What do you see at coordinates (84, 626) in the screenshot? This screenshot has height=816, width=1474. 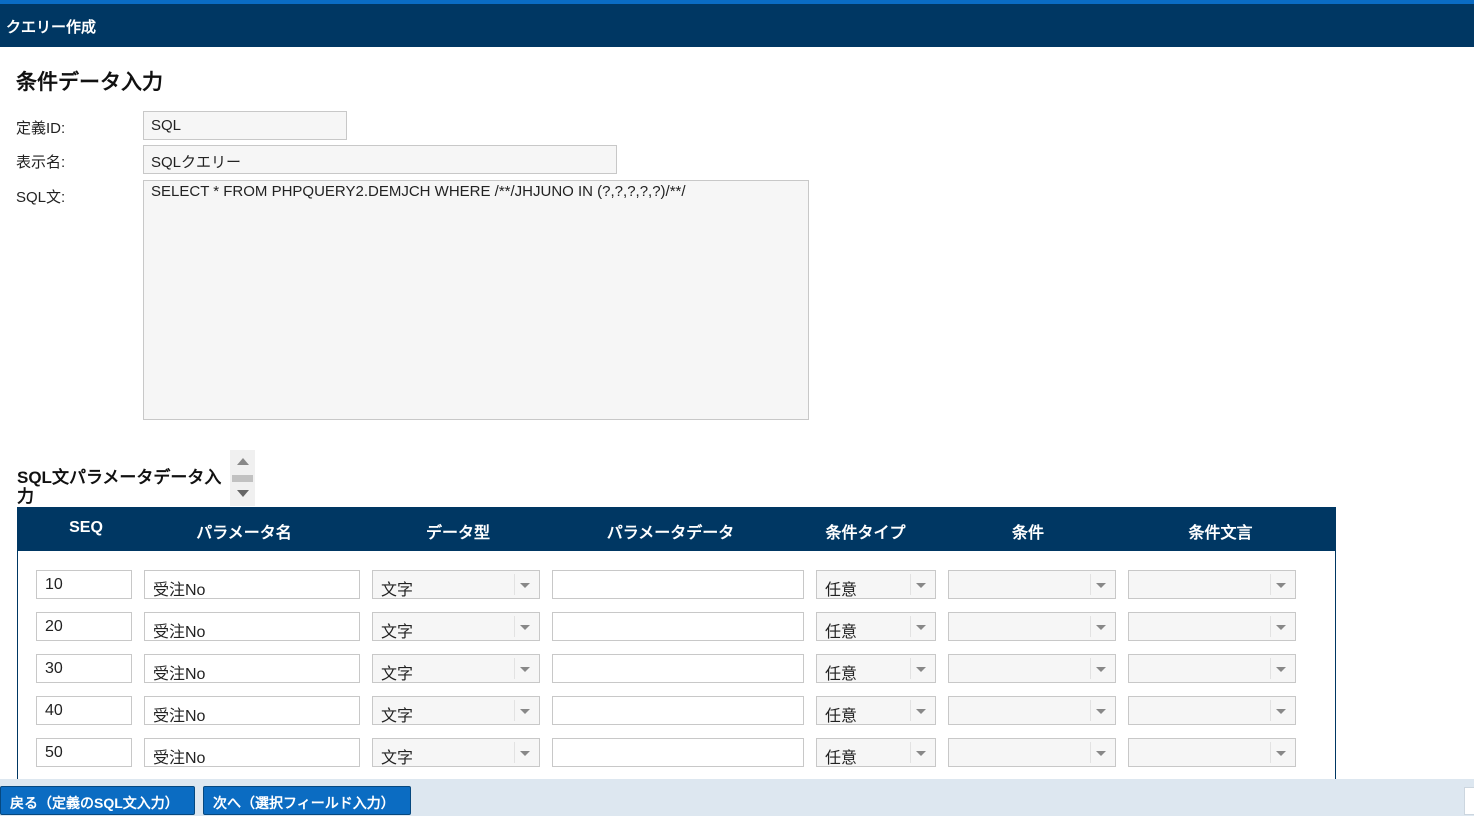 I see `seq-input: 20` at bounding box center [84, 626].